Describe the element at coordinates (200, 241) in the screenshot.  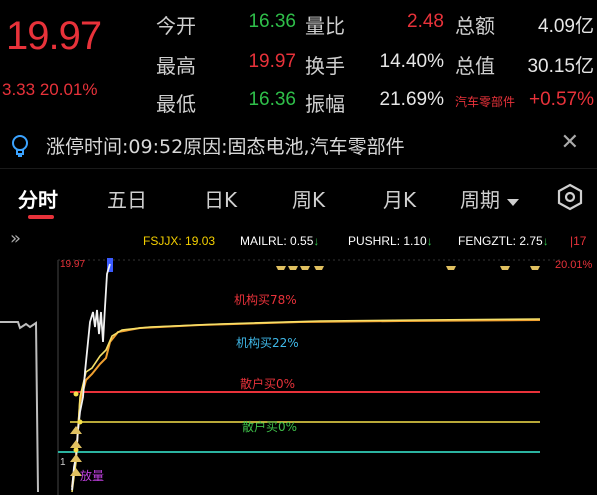
I see `indicator-fsjjx-value: 19.03` at that location.